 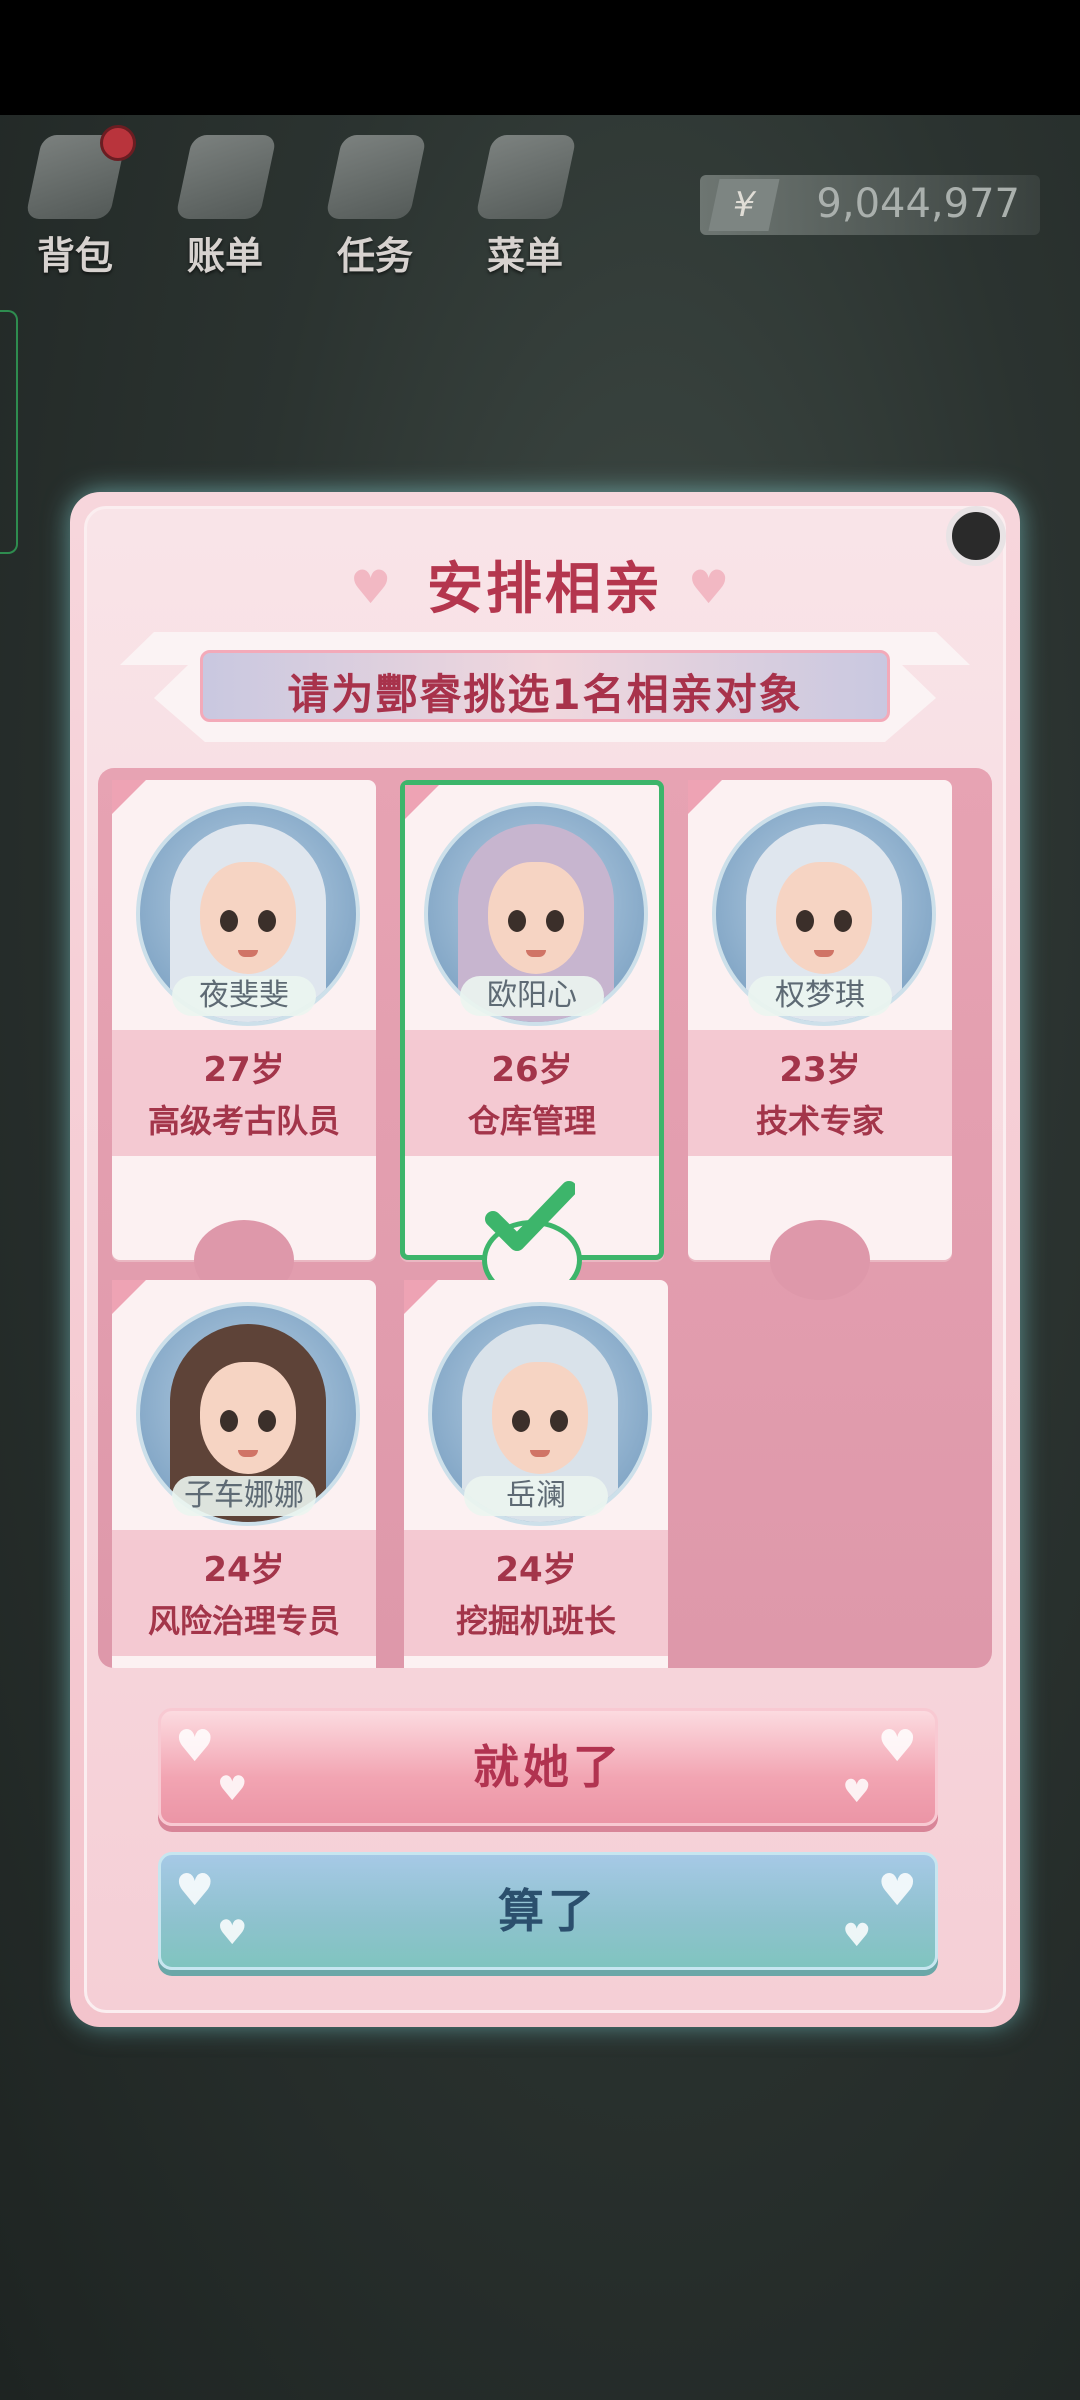 What do you see at coordinates (545, 694) in the screenshot?
I see `dialog-subtitle: 请为酆睿挑选1名相亲对象` at bounding box center [545, 694].